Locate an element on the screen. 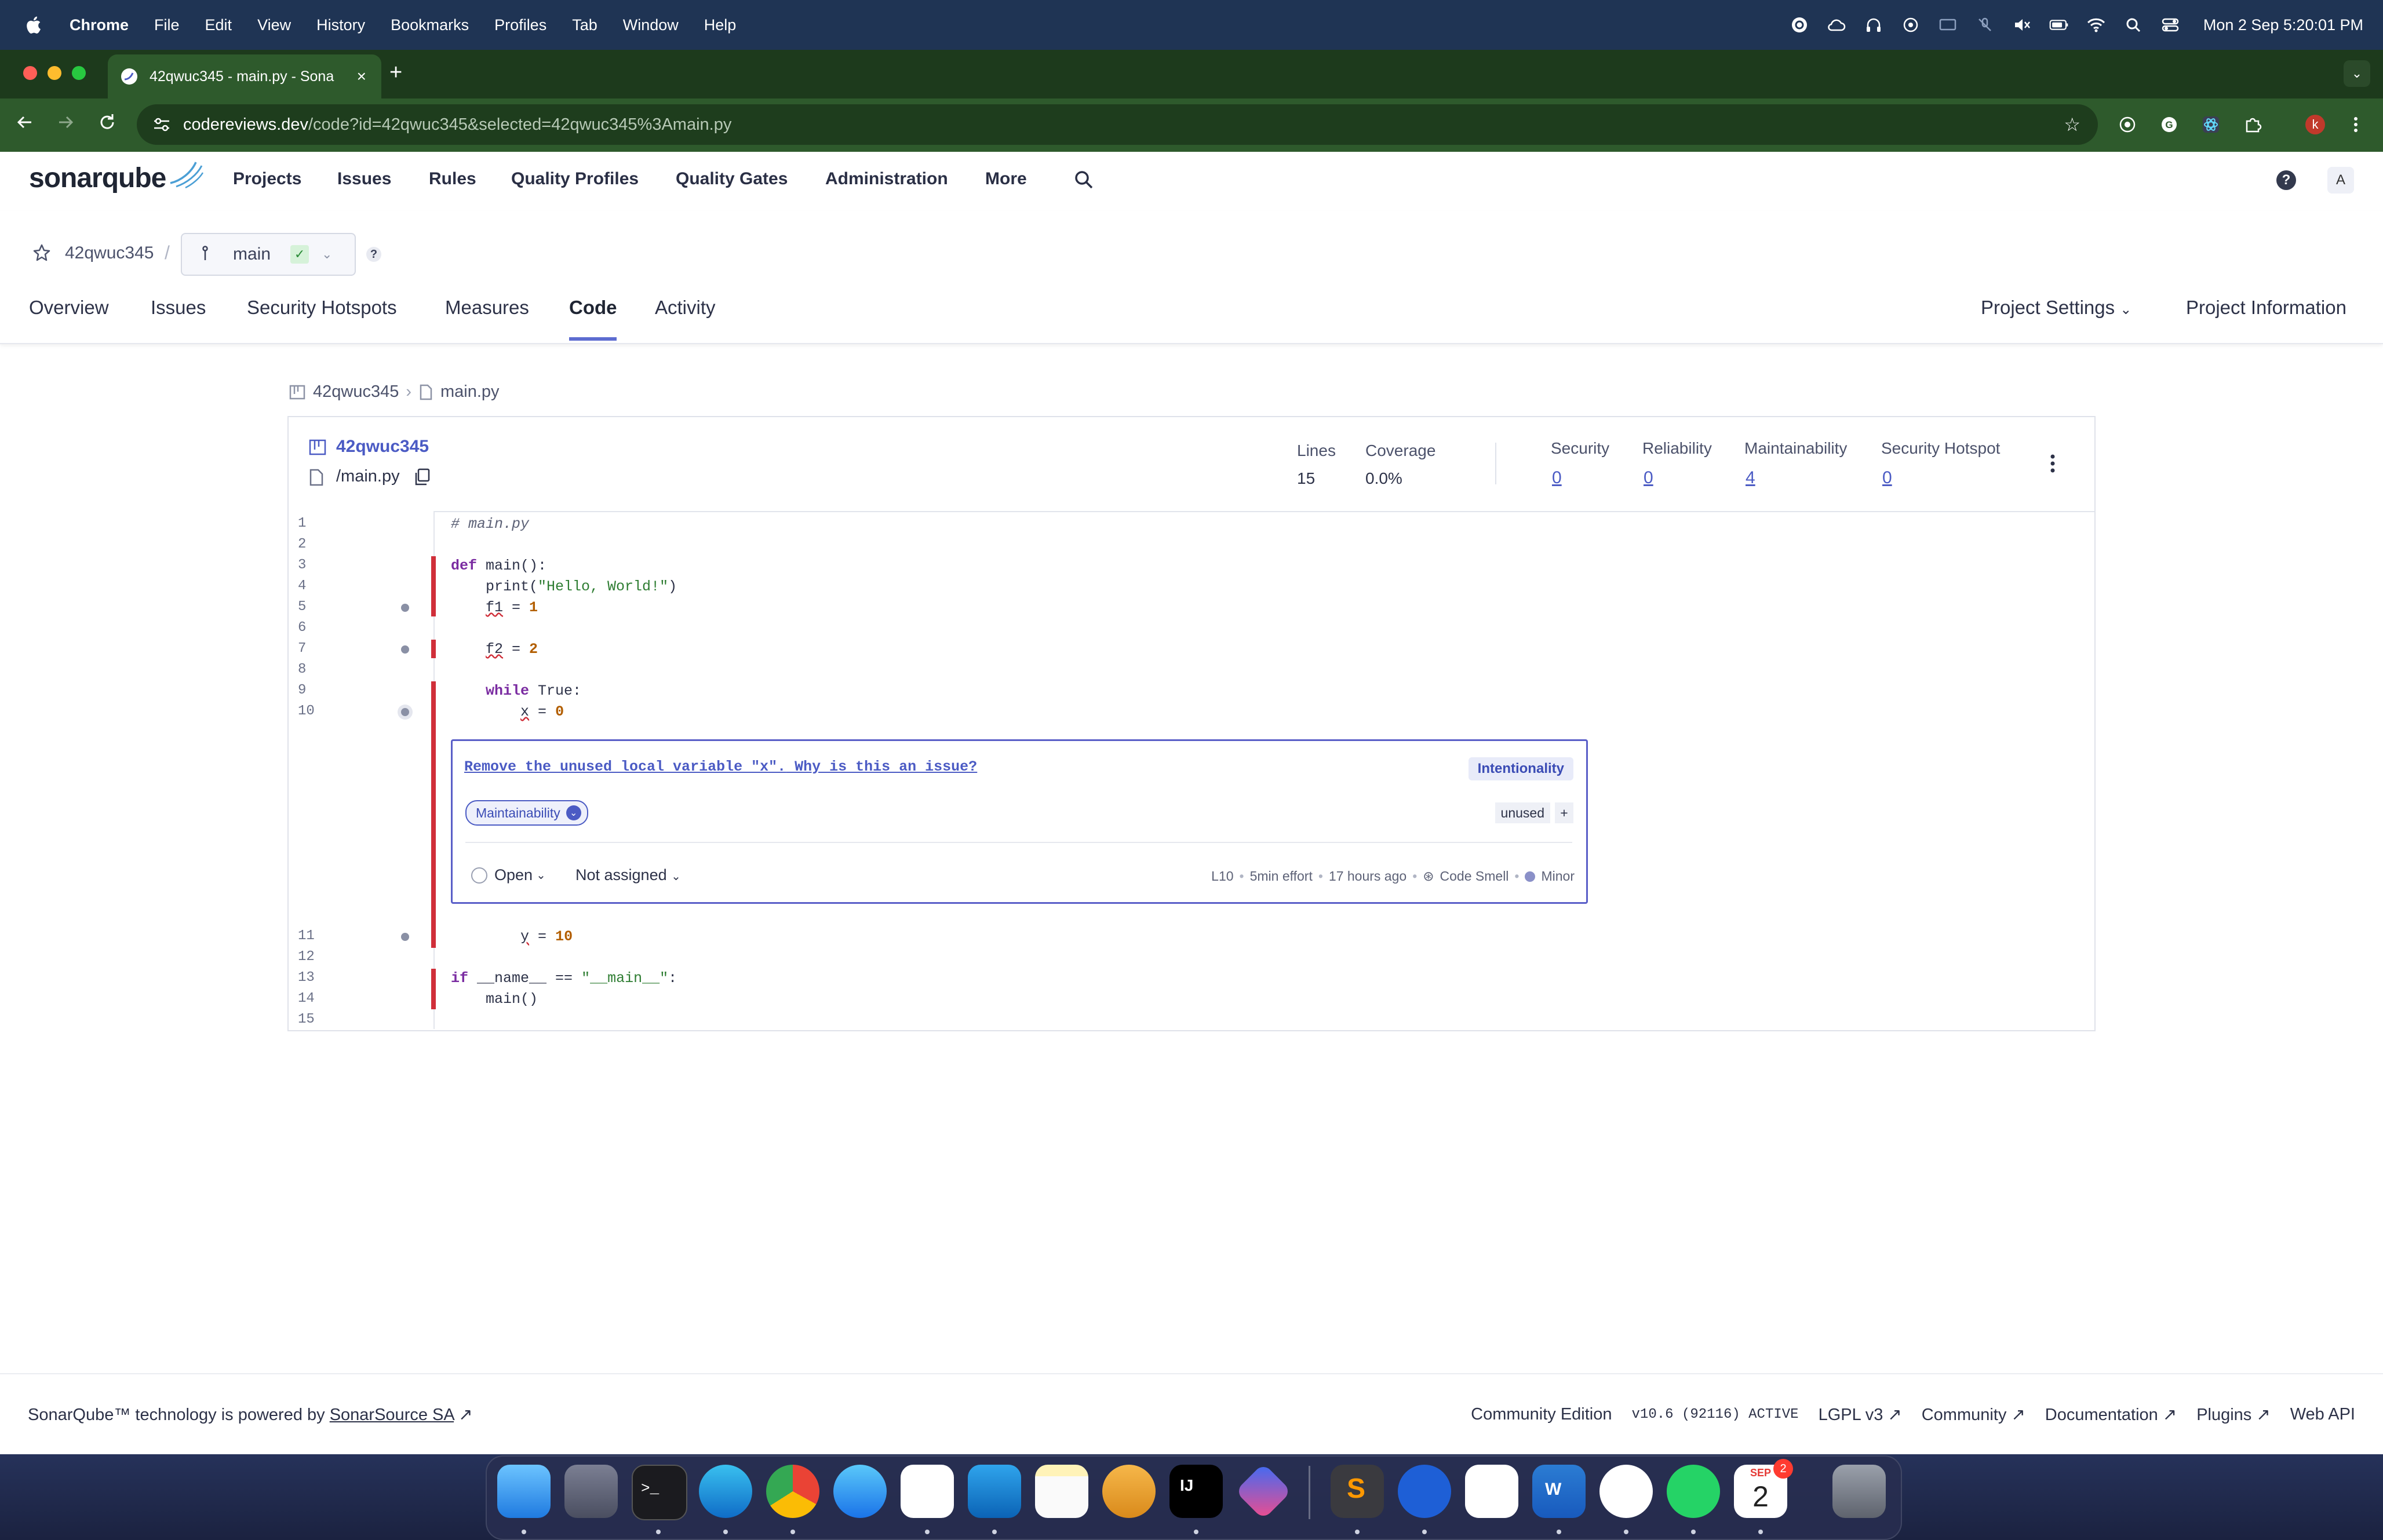  line-number: 9 is located at coordinates (310, 690).